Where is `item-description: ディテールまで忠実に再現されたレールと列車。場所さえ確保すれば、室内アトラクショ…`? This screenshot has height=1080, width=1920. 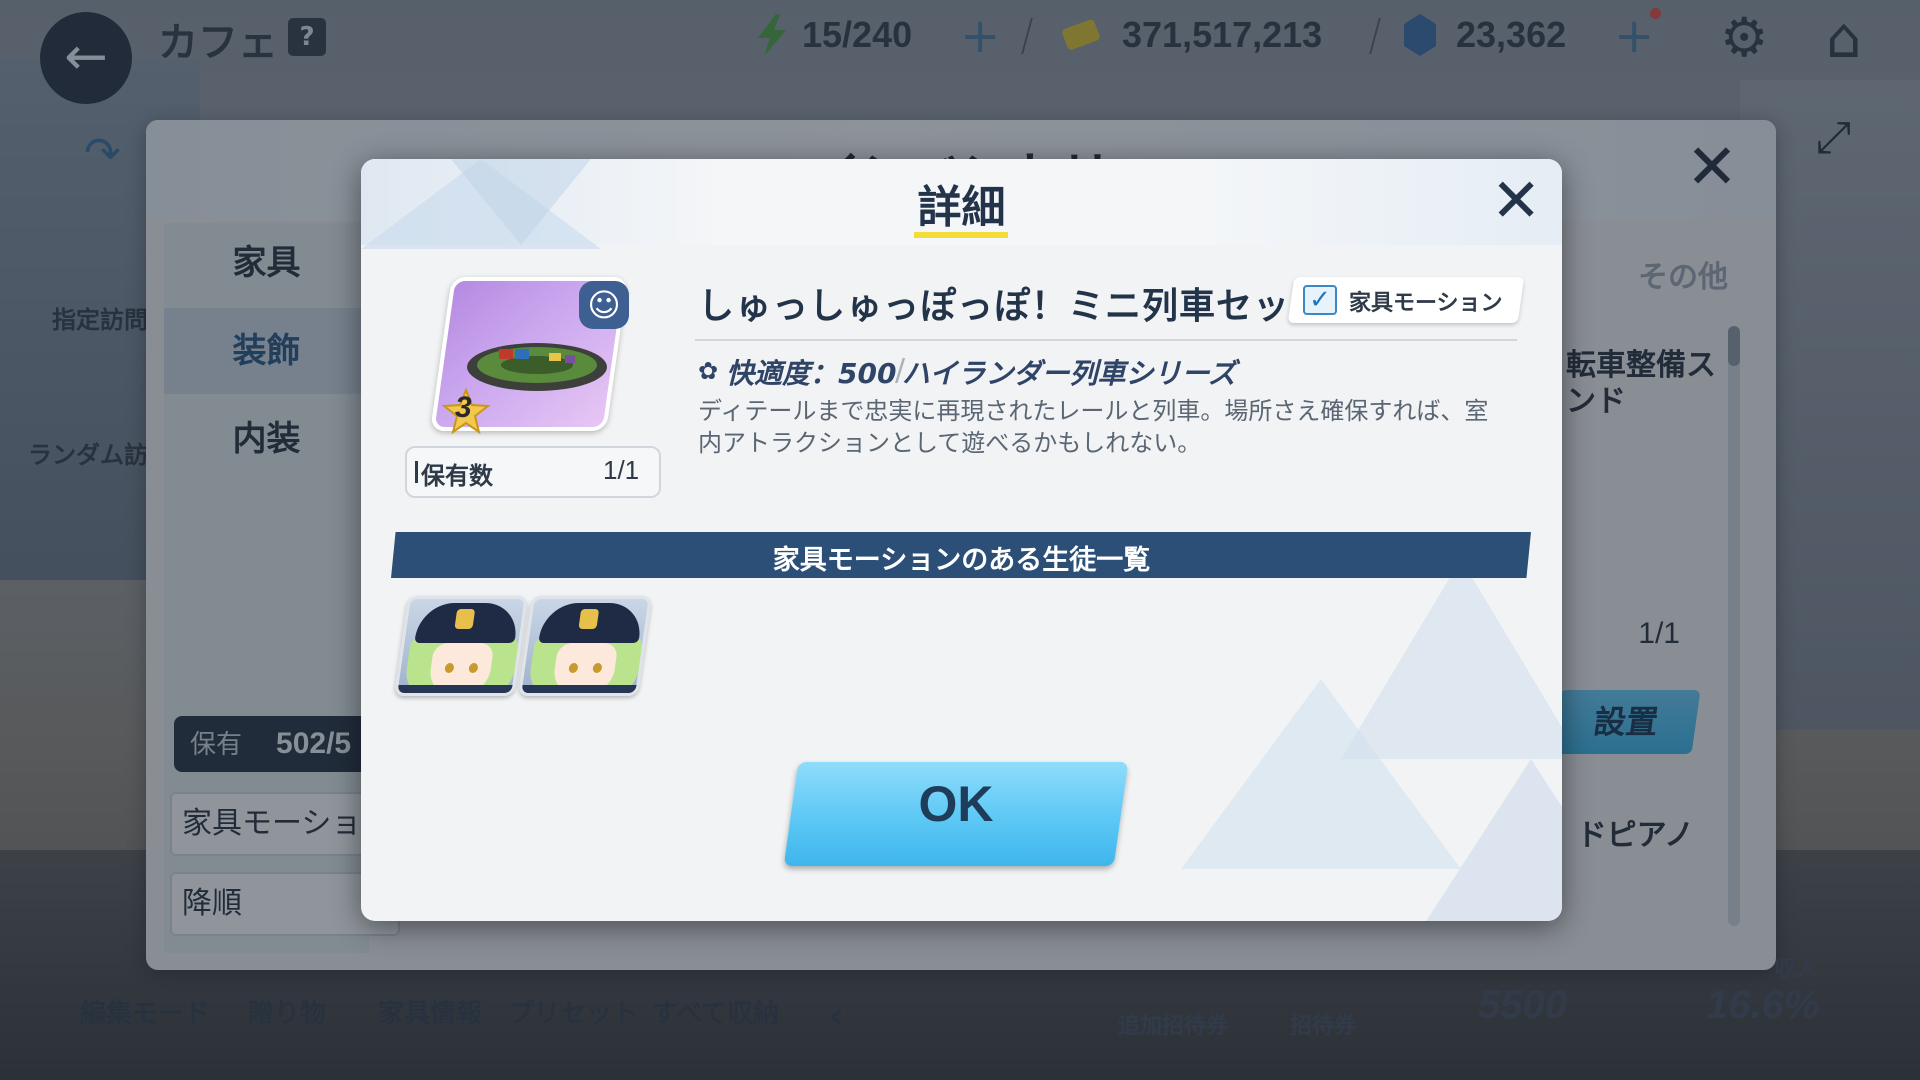 item-description: ディテールまで忠実に再現されたレールと列車。場所さえ確保すれば、室内アトラクショ… is located at coordinates (1093, 427).